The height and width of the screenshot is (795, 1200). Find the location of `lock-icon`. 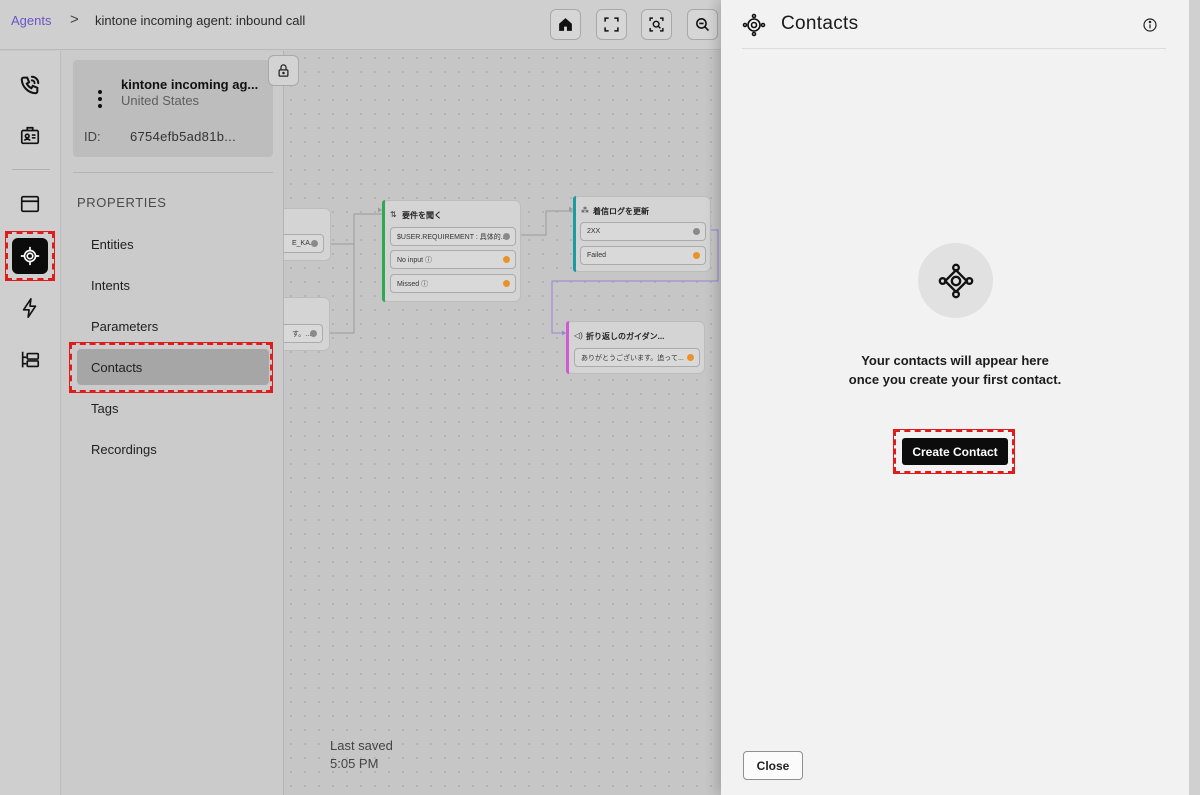

lock-icon is located at coordinates (283, 70).